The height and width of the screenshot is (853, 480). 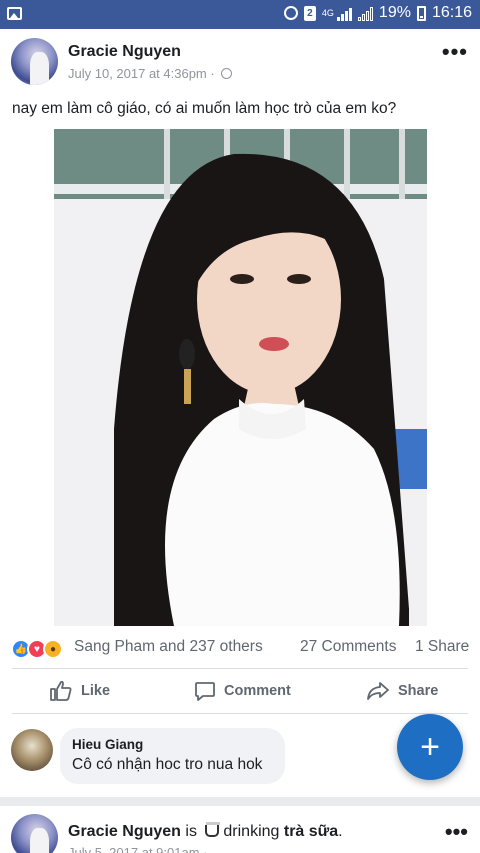 I want to click on author-name: Gracie Nguyen, so click(x=124, y=52).